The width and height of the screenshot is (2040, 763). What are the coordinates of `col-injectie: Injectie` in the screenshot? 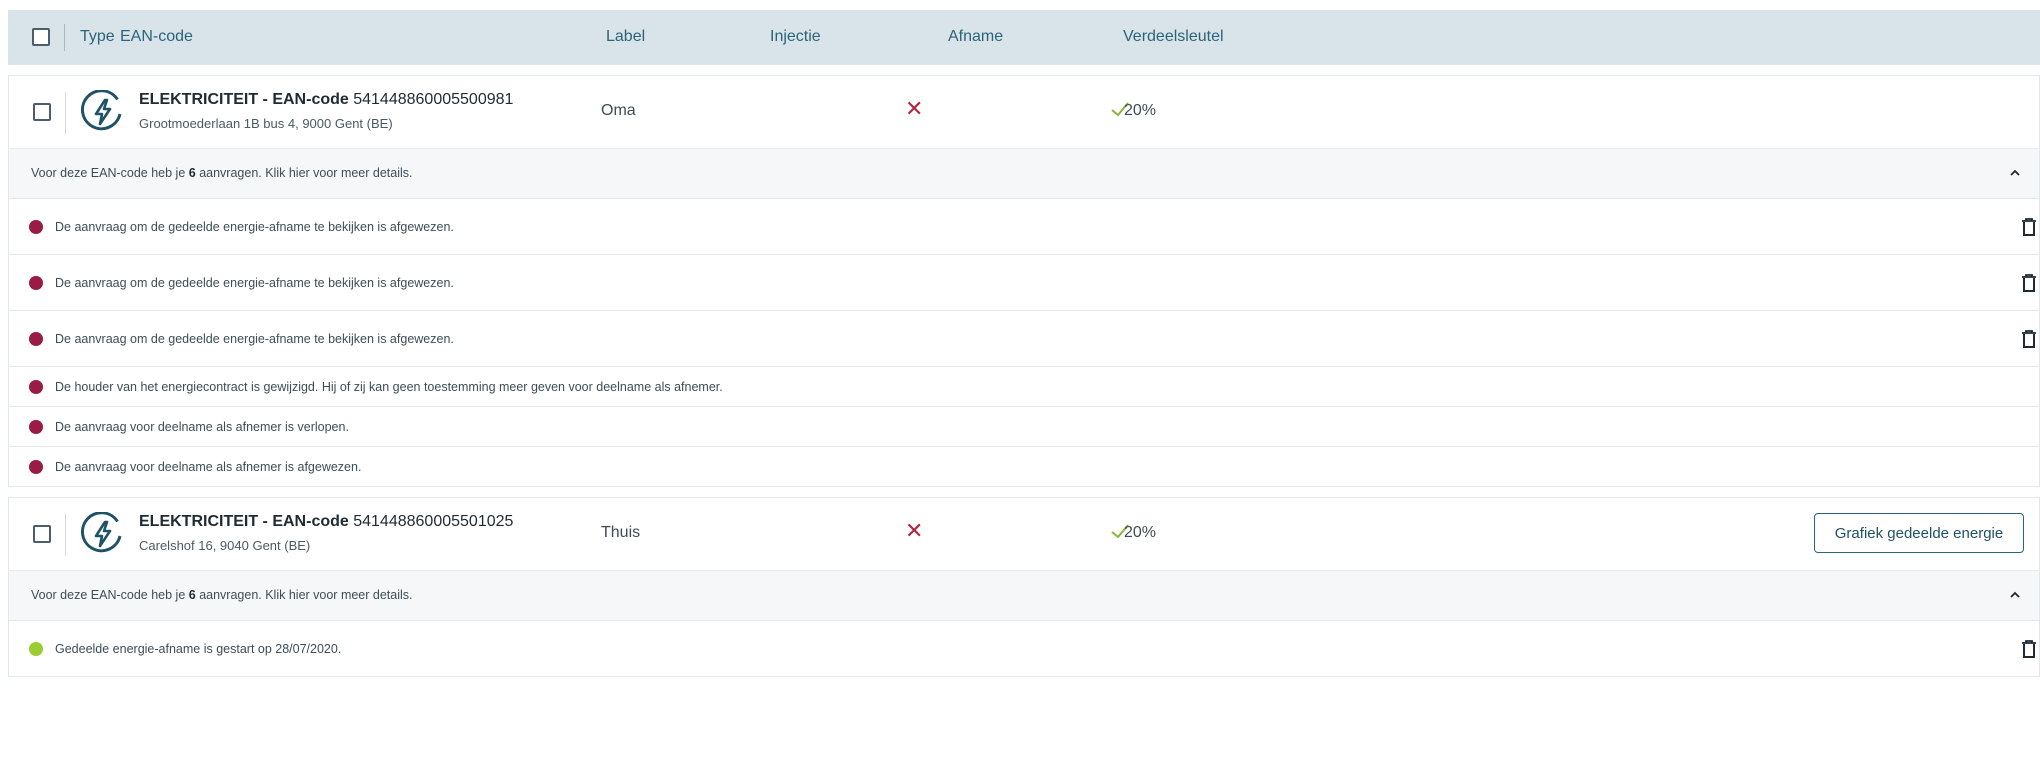 It's located at (795, 37).